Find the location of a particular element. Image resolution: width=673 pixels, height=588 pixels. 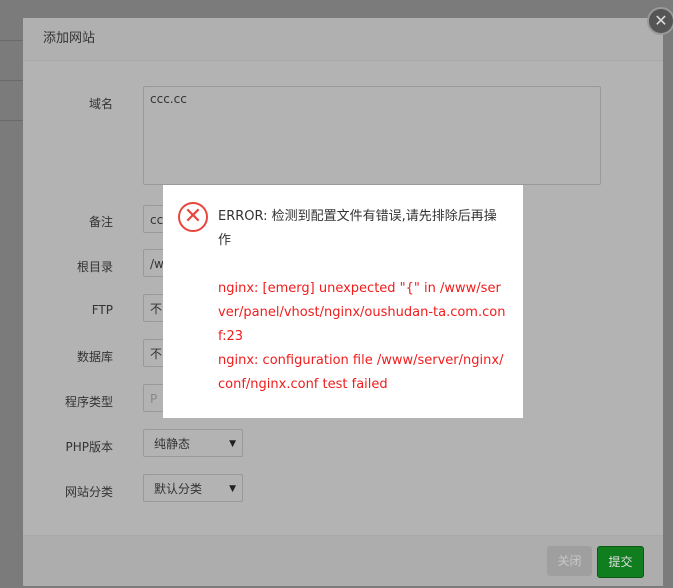

dialog-title: 添加网站 is located at coordinates (343, 39).